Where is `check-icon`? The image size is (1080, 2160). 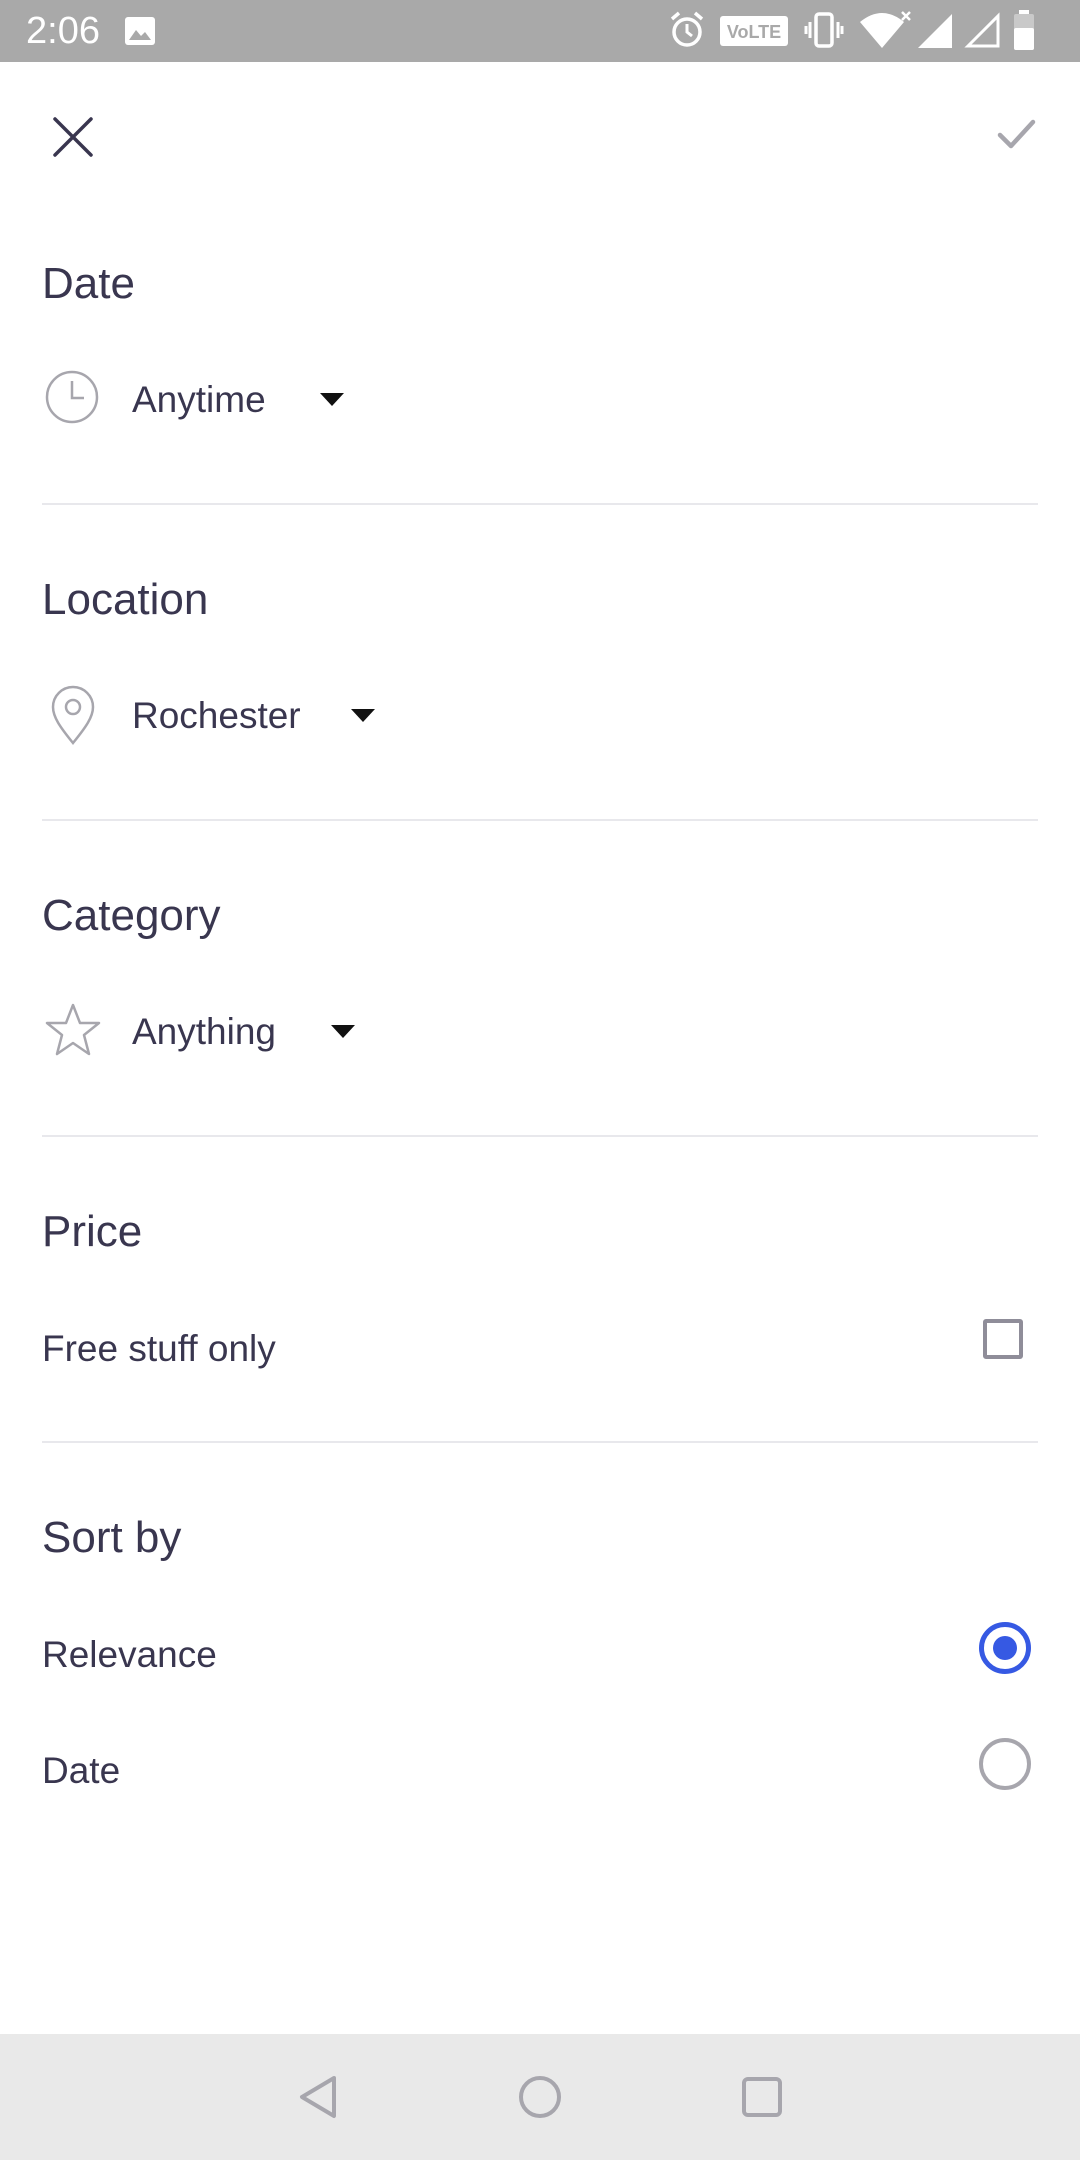
check-icon is located at coordinates (1016, 134).